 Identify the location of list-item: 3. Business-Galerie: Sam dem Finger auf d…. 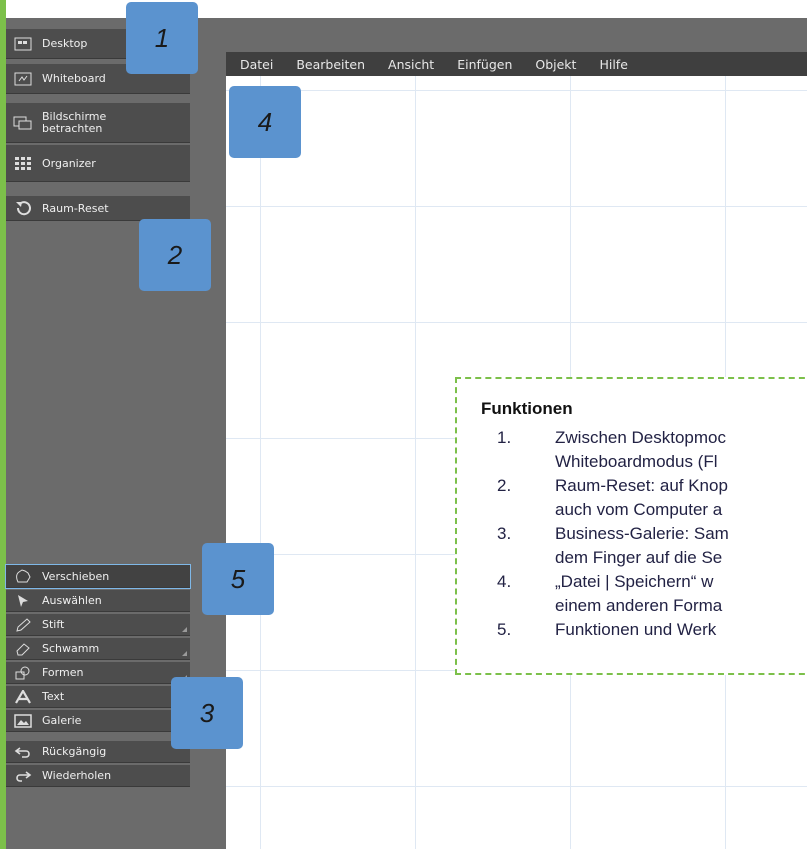
(652, 546).